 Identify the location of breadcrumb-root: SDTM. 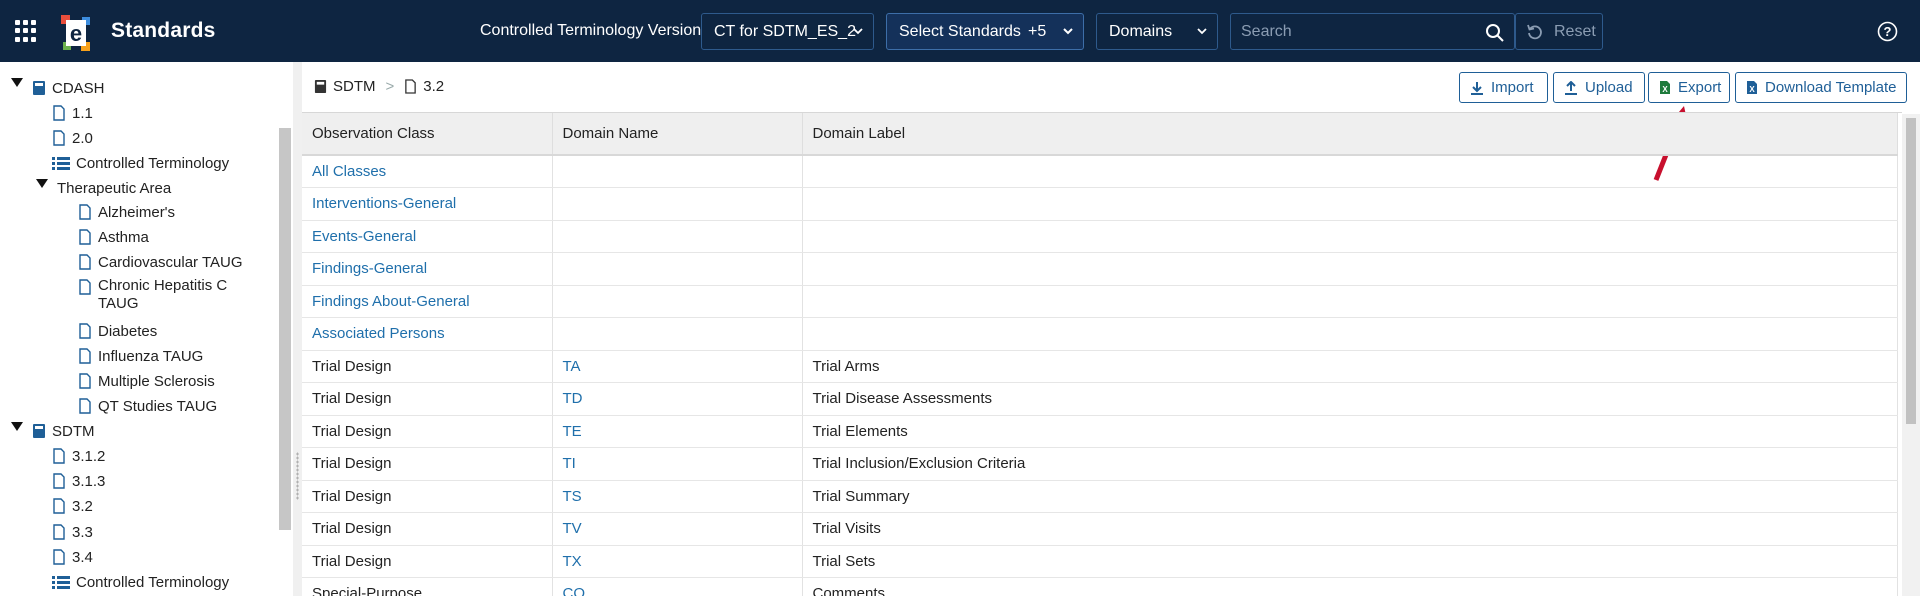
(354, 86).